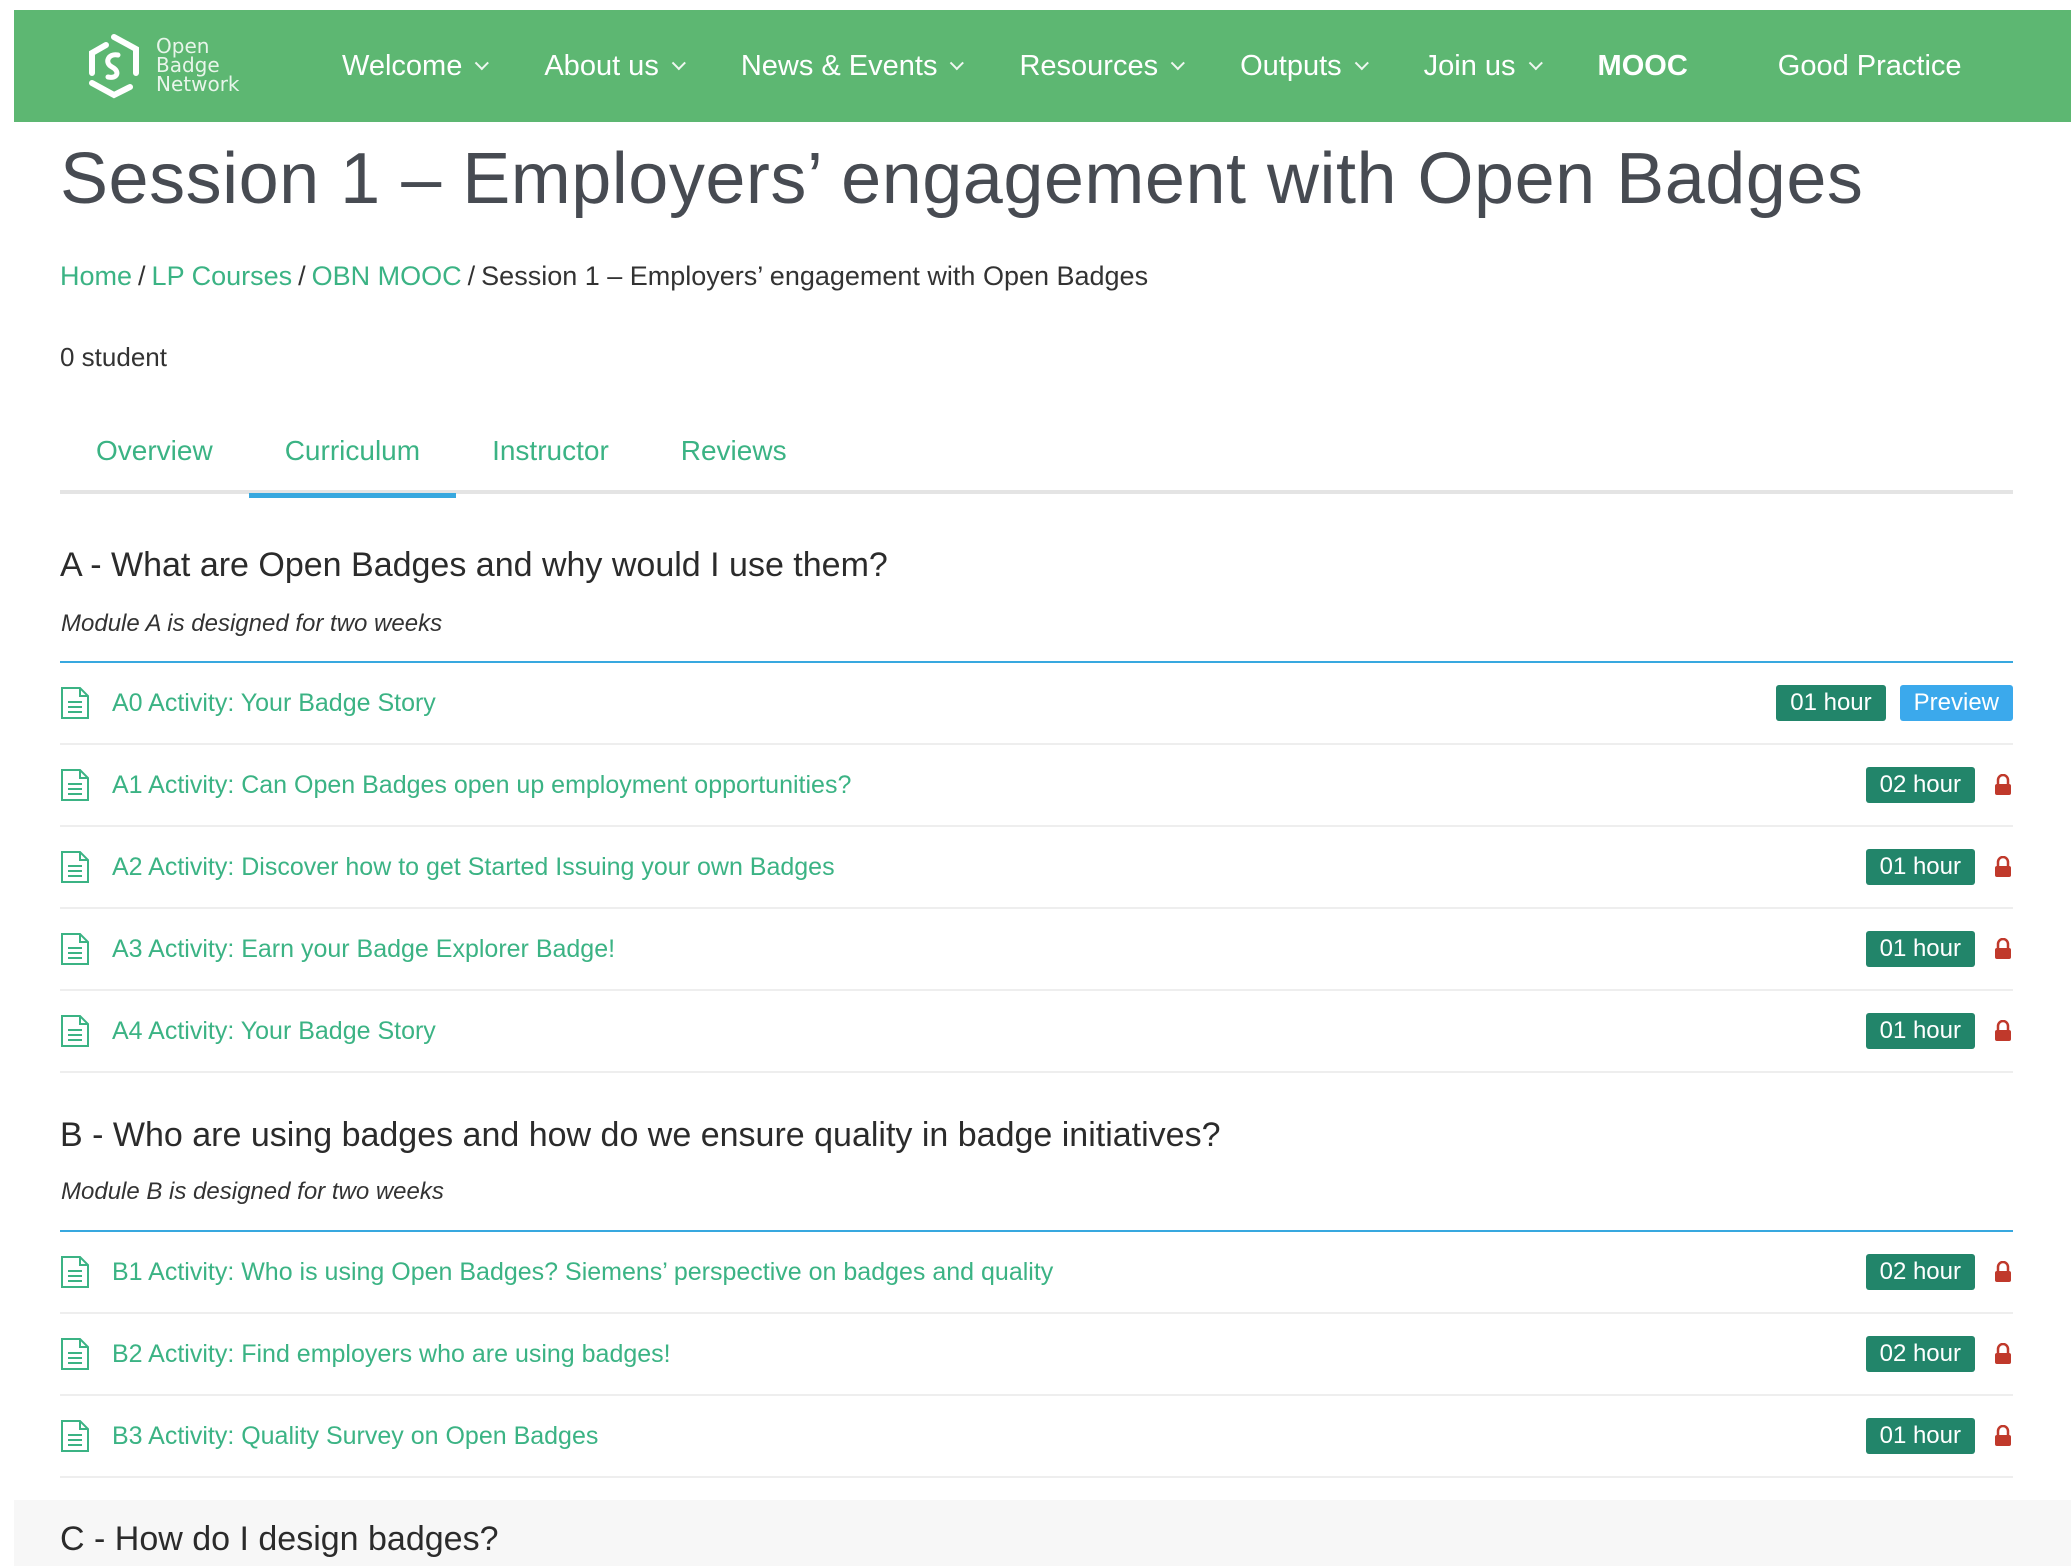 The height and width of the screenshot is (1566, 2071). What do you see at coordinates (279, 1539) in the screenshot?
I see `section-title-c: C - How do I design badges?` at bounding box center [279, 1539].